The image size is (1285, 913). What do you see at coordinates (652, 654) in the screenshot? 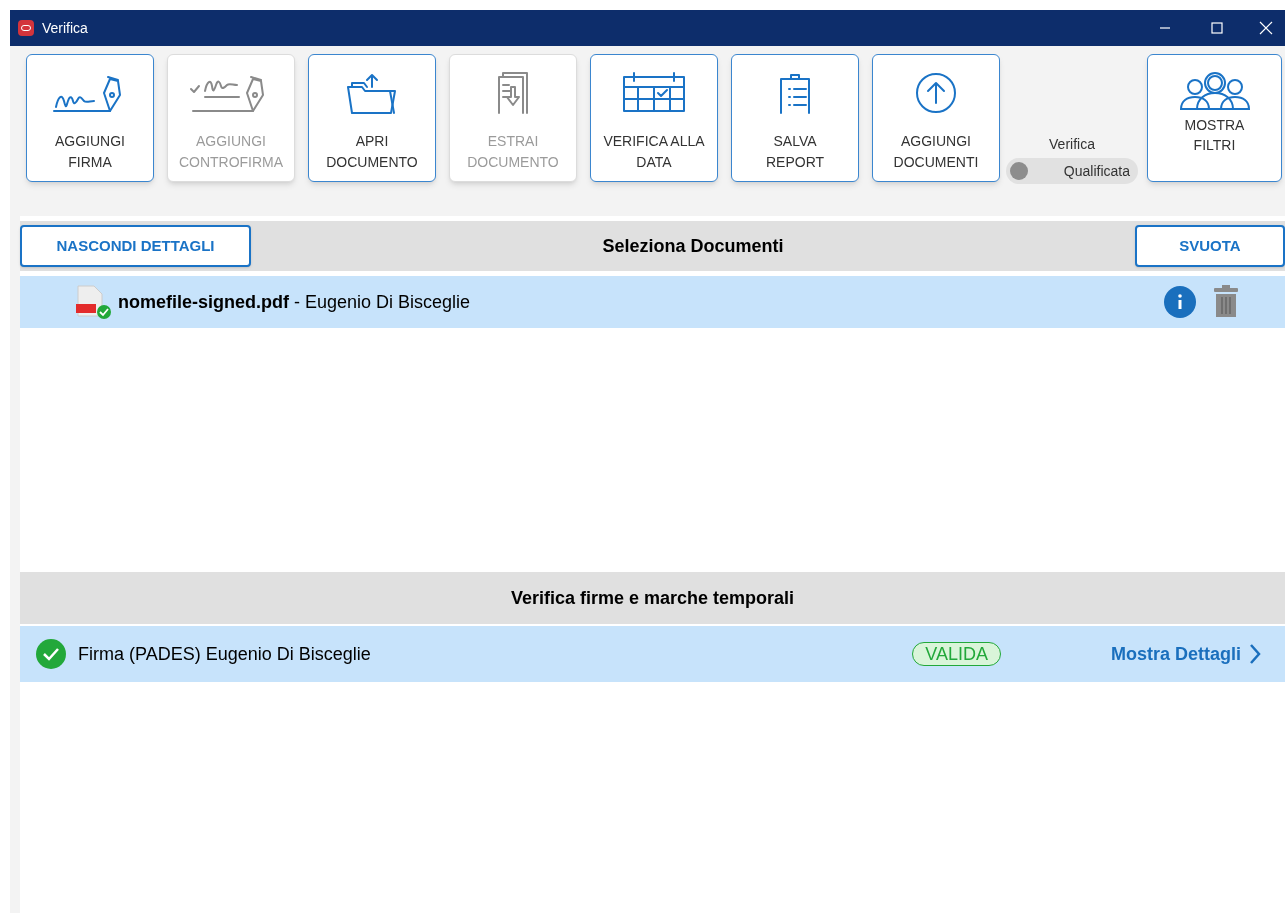
I see `signature-row: Firma (PADES) Eugenio Di Bisceglie VALIDA Mostra Dettagli` at bounding box center [652, 654].